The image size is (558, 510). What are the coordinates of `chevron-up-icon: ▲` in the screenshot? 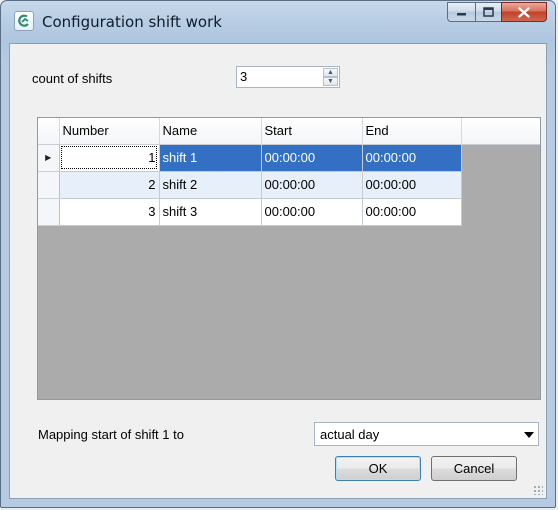 It's located at (330, 72).